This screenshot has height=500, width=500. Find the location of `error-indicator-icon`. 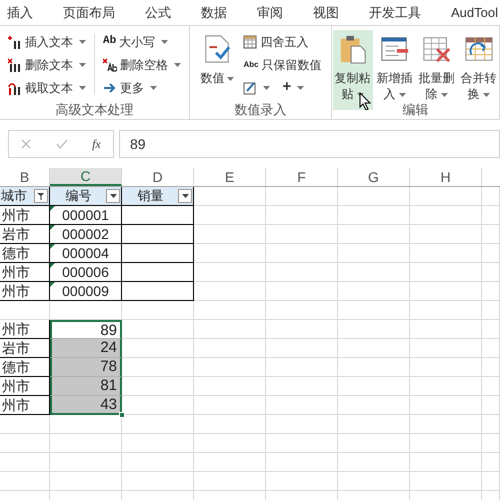

error-indicator-icon is located at coordinates (52, 227).